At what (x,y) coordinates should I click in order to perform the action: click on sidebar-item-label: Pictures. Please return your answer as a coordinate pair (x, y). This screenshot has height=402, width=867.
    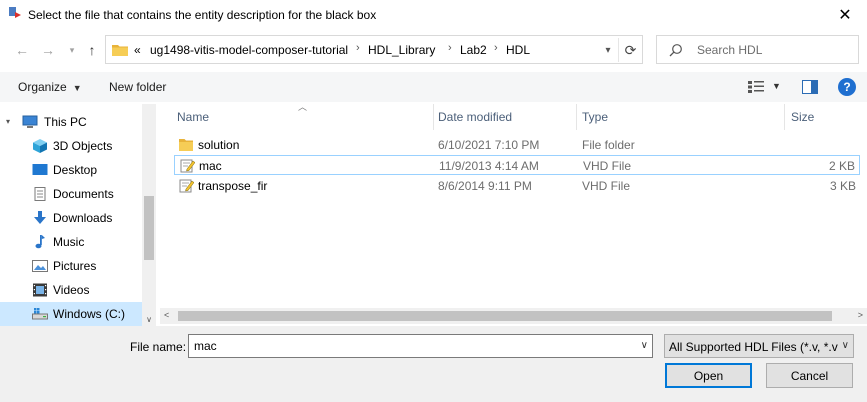
    Looking at the image, I should click on (75, 266).